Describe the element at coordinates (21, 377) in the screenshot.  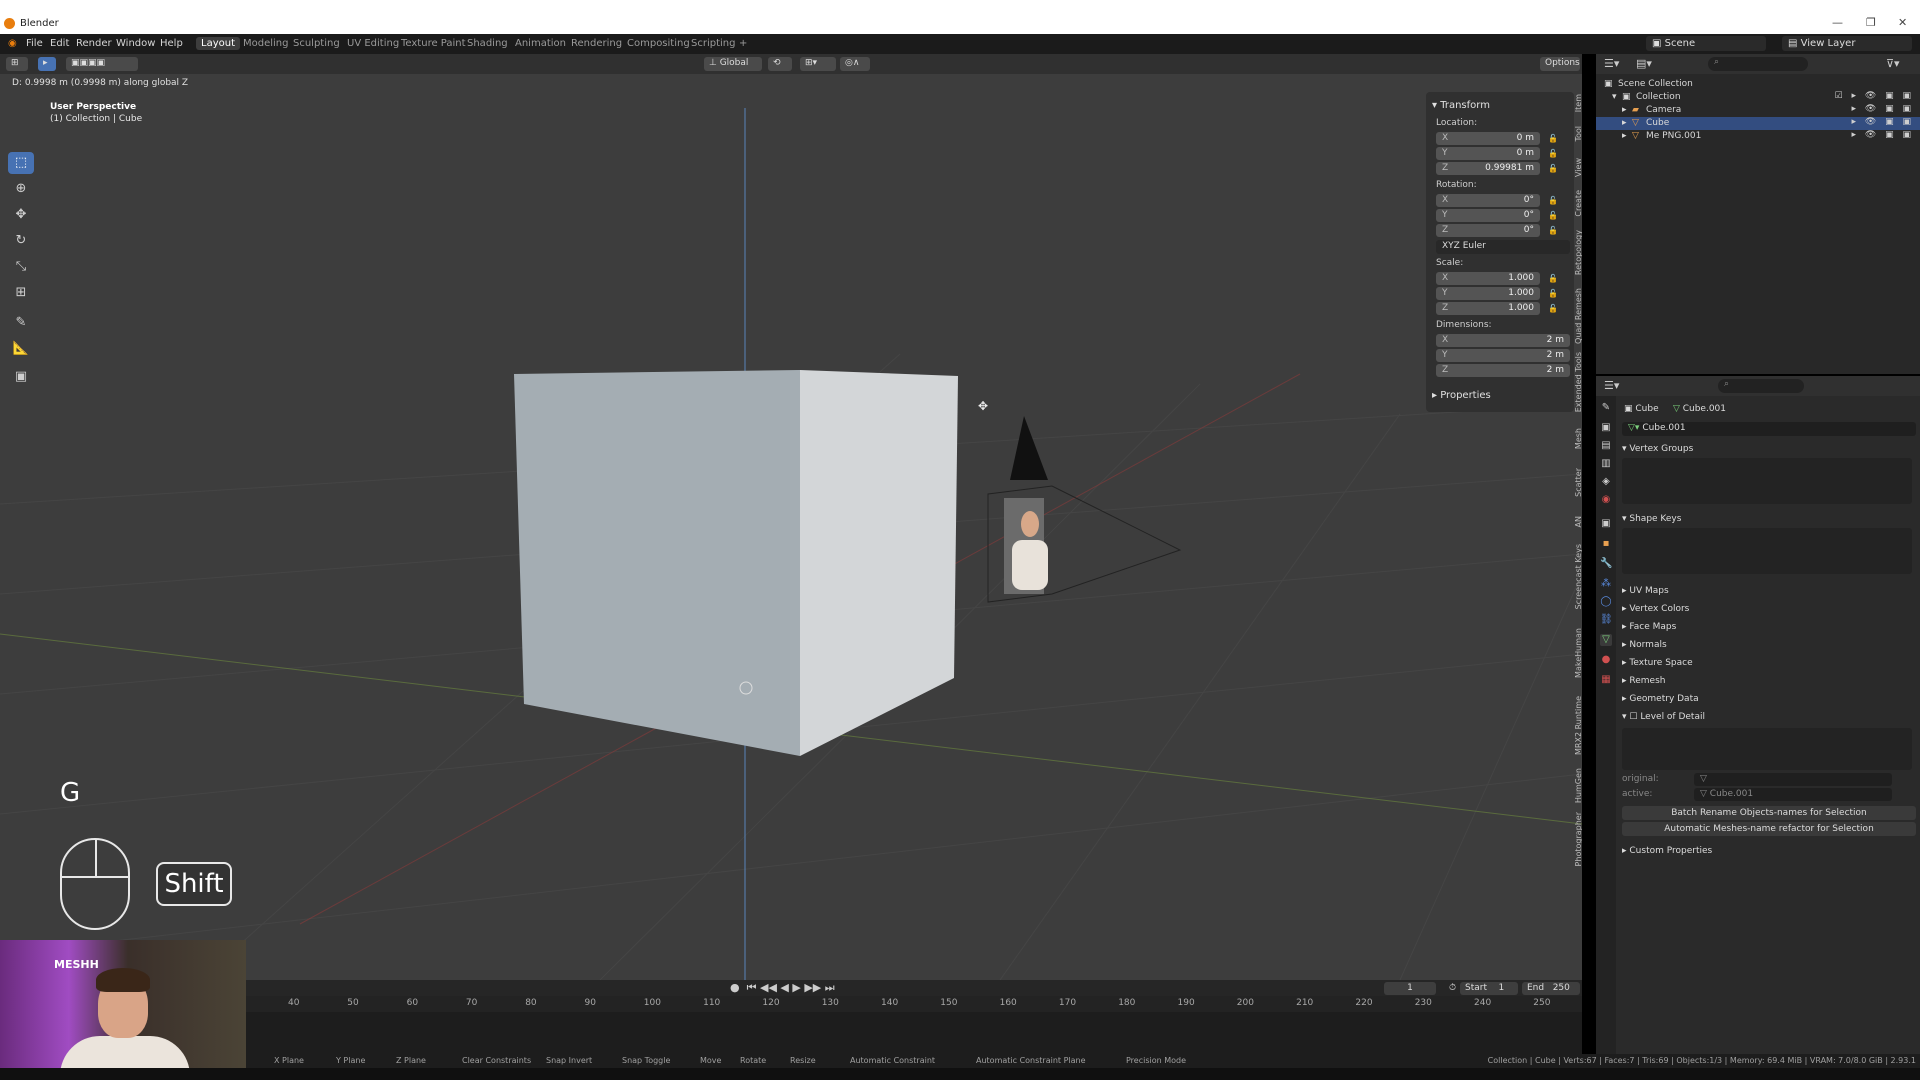
I see `add-cube-tool: ▣` at that location.